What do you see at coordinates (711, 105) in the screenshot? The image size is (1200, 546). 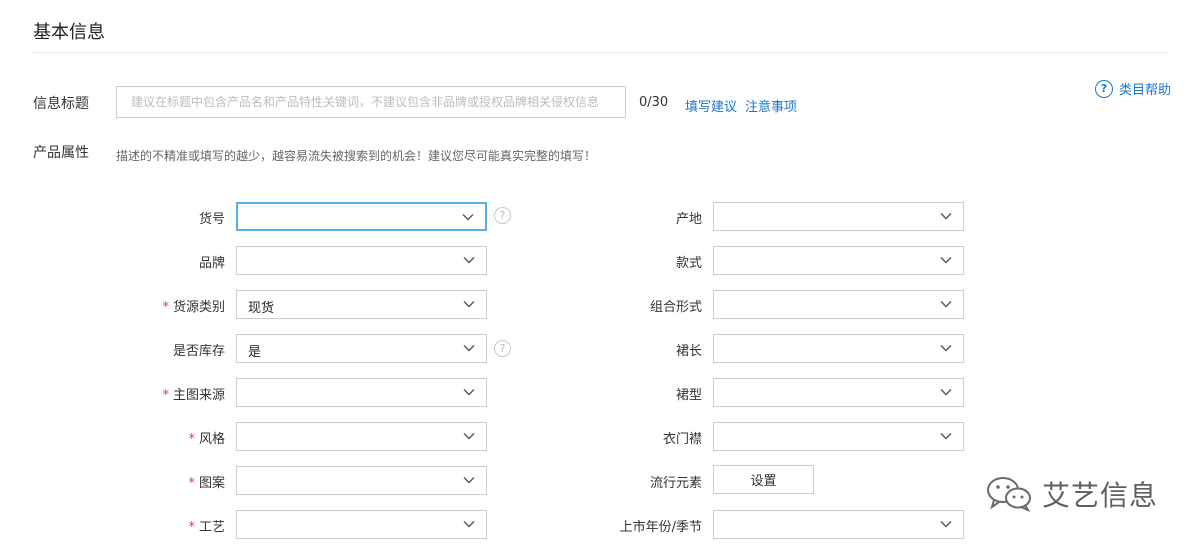 I see `fill-suggestion-link: 填写建议` at bounding box center [711, 105].